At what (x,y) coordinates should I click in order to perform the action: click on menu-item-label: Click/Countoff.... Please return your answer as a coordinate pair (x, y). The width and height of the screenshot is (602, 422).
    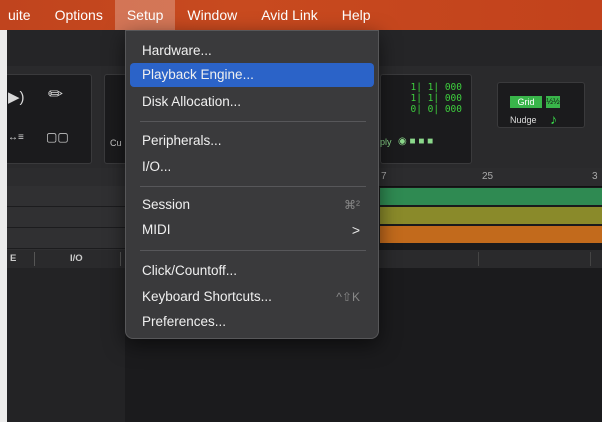
    Looking at the image, I should click on (190, 270).